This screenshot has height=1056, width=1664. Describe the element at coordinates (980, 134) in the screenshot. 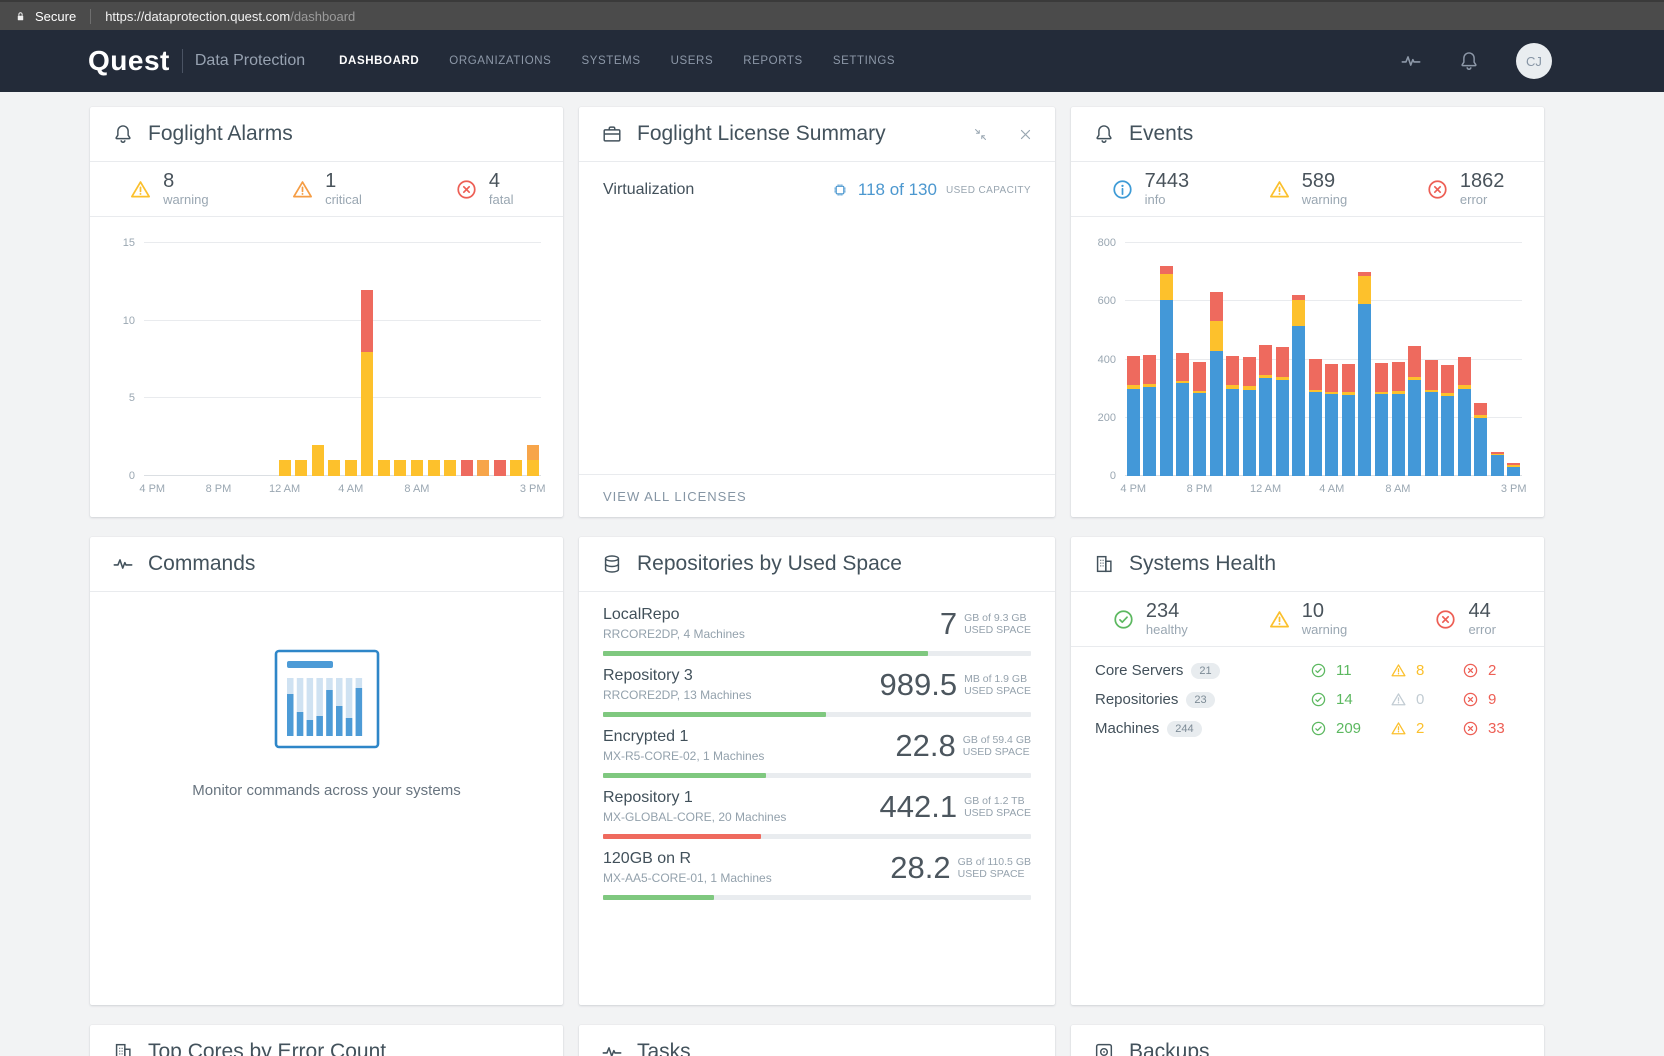

I see `collapse-icon` at that location.